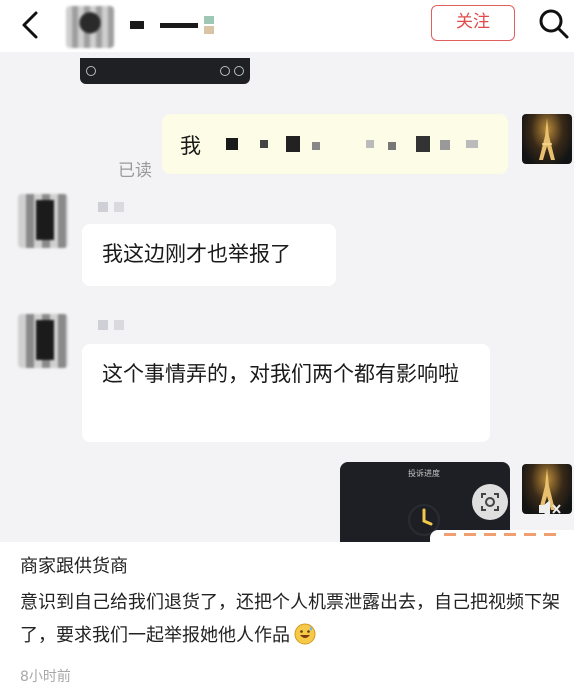 The height and width of the screenshot is (691, 574). Describe the element at coordinates (135, 171) in the screenshot. I see `read-status: 已读` at that location.